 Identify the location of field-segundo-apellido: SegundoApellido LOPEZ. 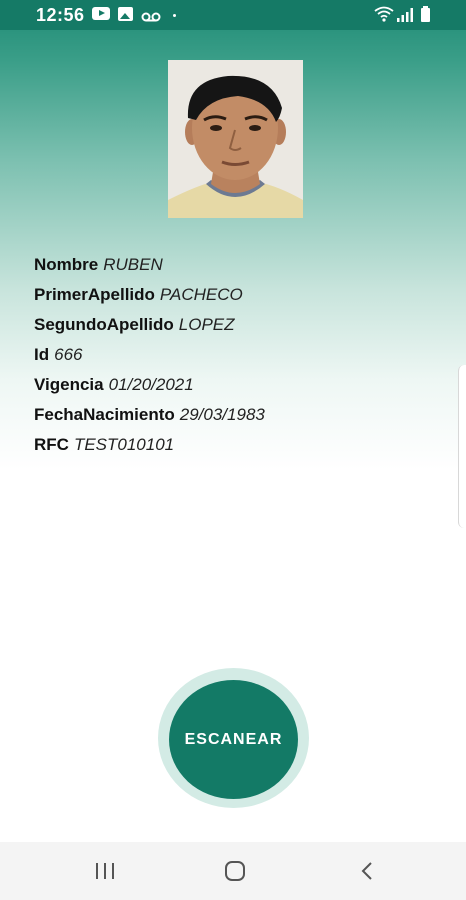
(244, 327).